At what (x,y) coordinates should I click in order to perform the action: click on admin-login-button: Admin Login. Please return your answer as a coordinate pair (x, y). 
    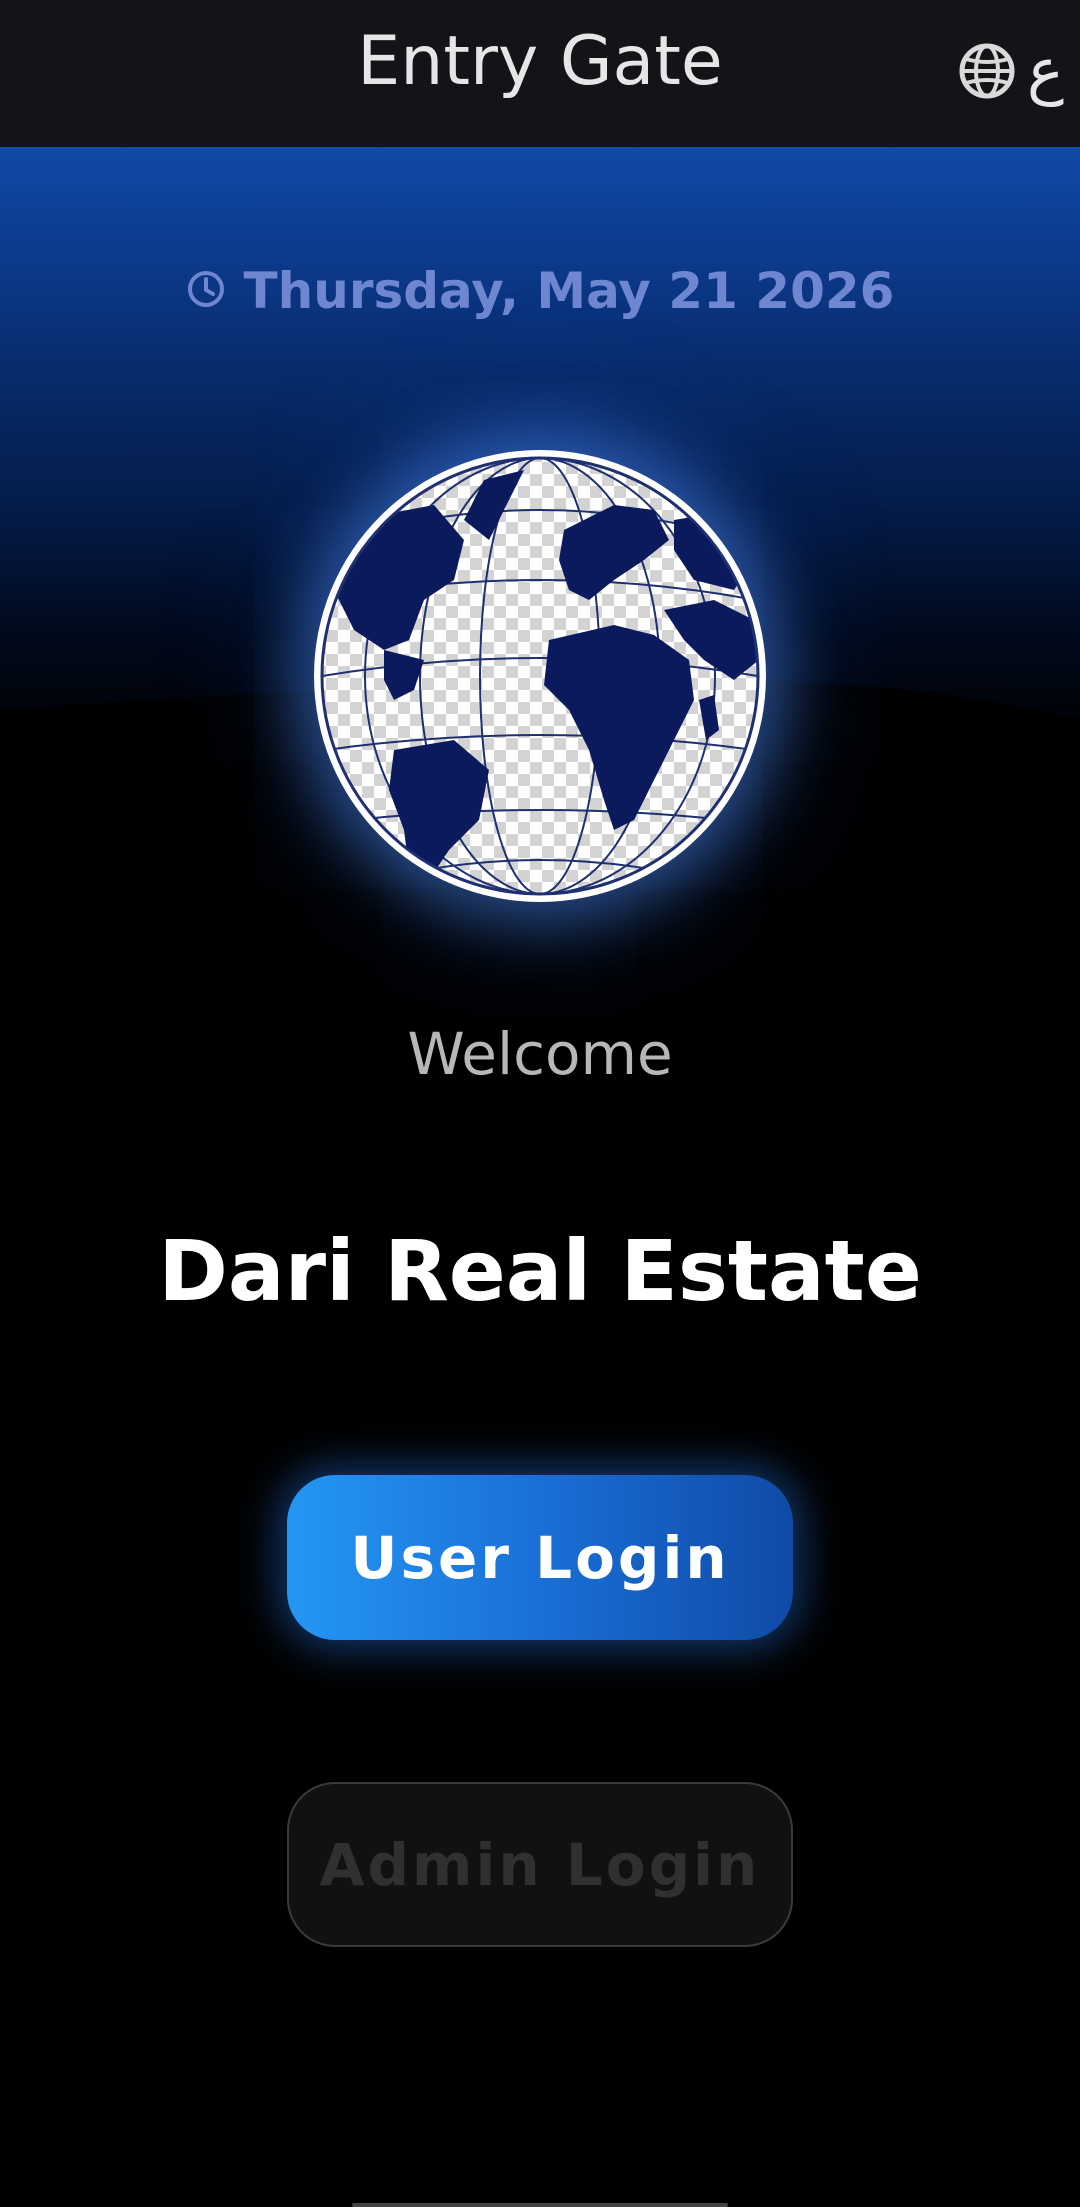
    Looking at the image, I should click on (540, 1864).